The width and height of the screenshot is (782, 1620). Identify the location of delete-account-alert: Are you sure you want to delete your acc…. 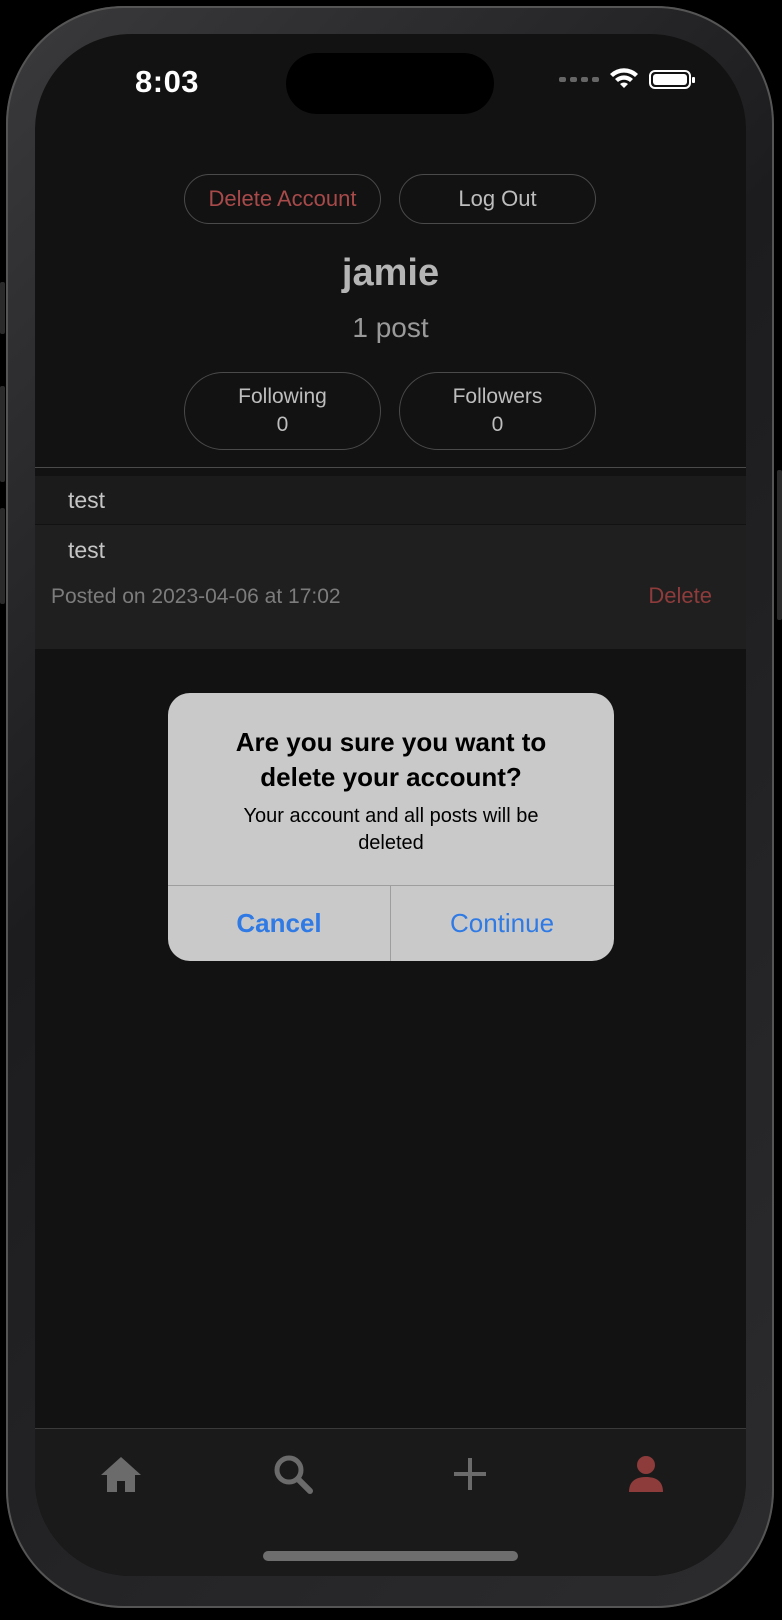
(391, 827).